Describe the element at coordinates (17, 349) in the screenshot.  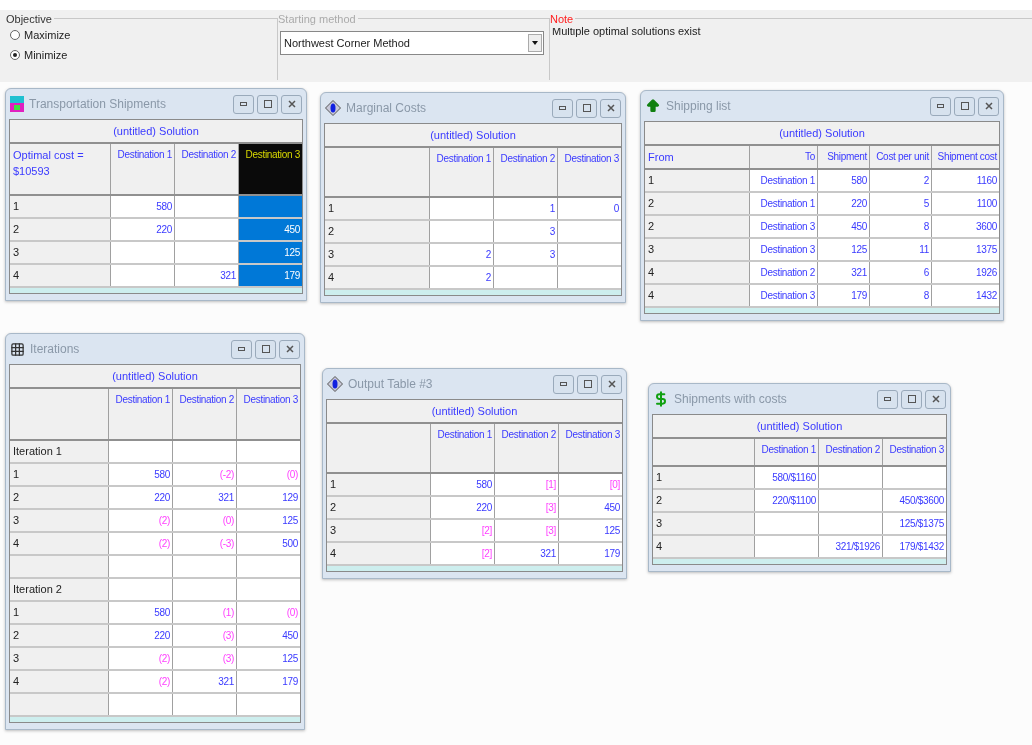
I see `grid-icon` at that location.